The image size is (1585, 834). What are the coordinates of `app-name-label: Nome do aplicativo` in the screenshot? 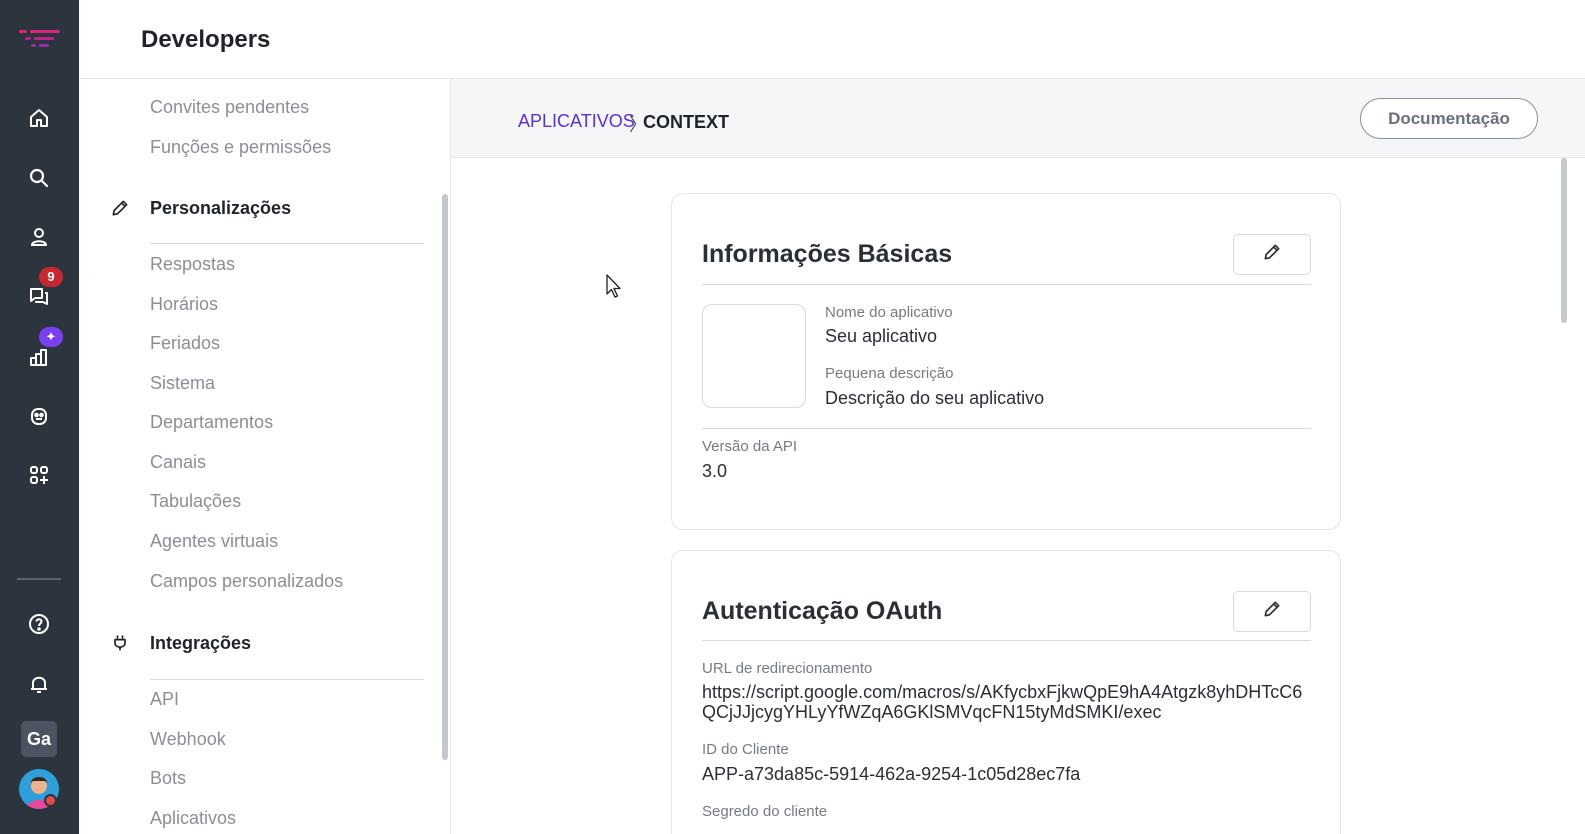 It's located at (889, 312).